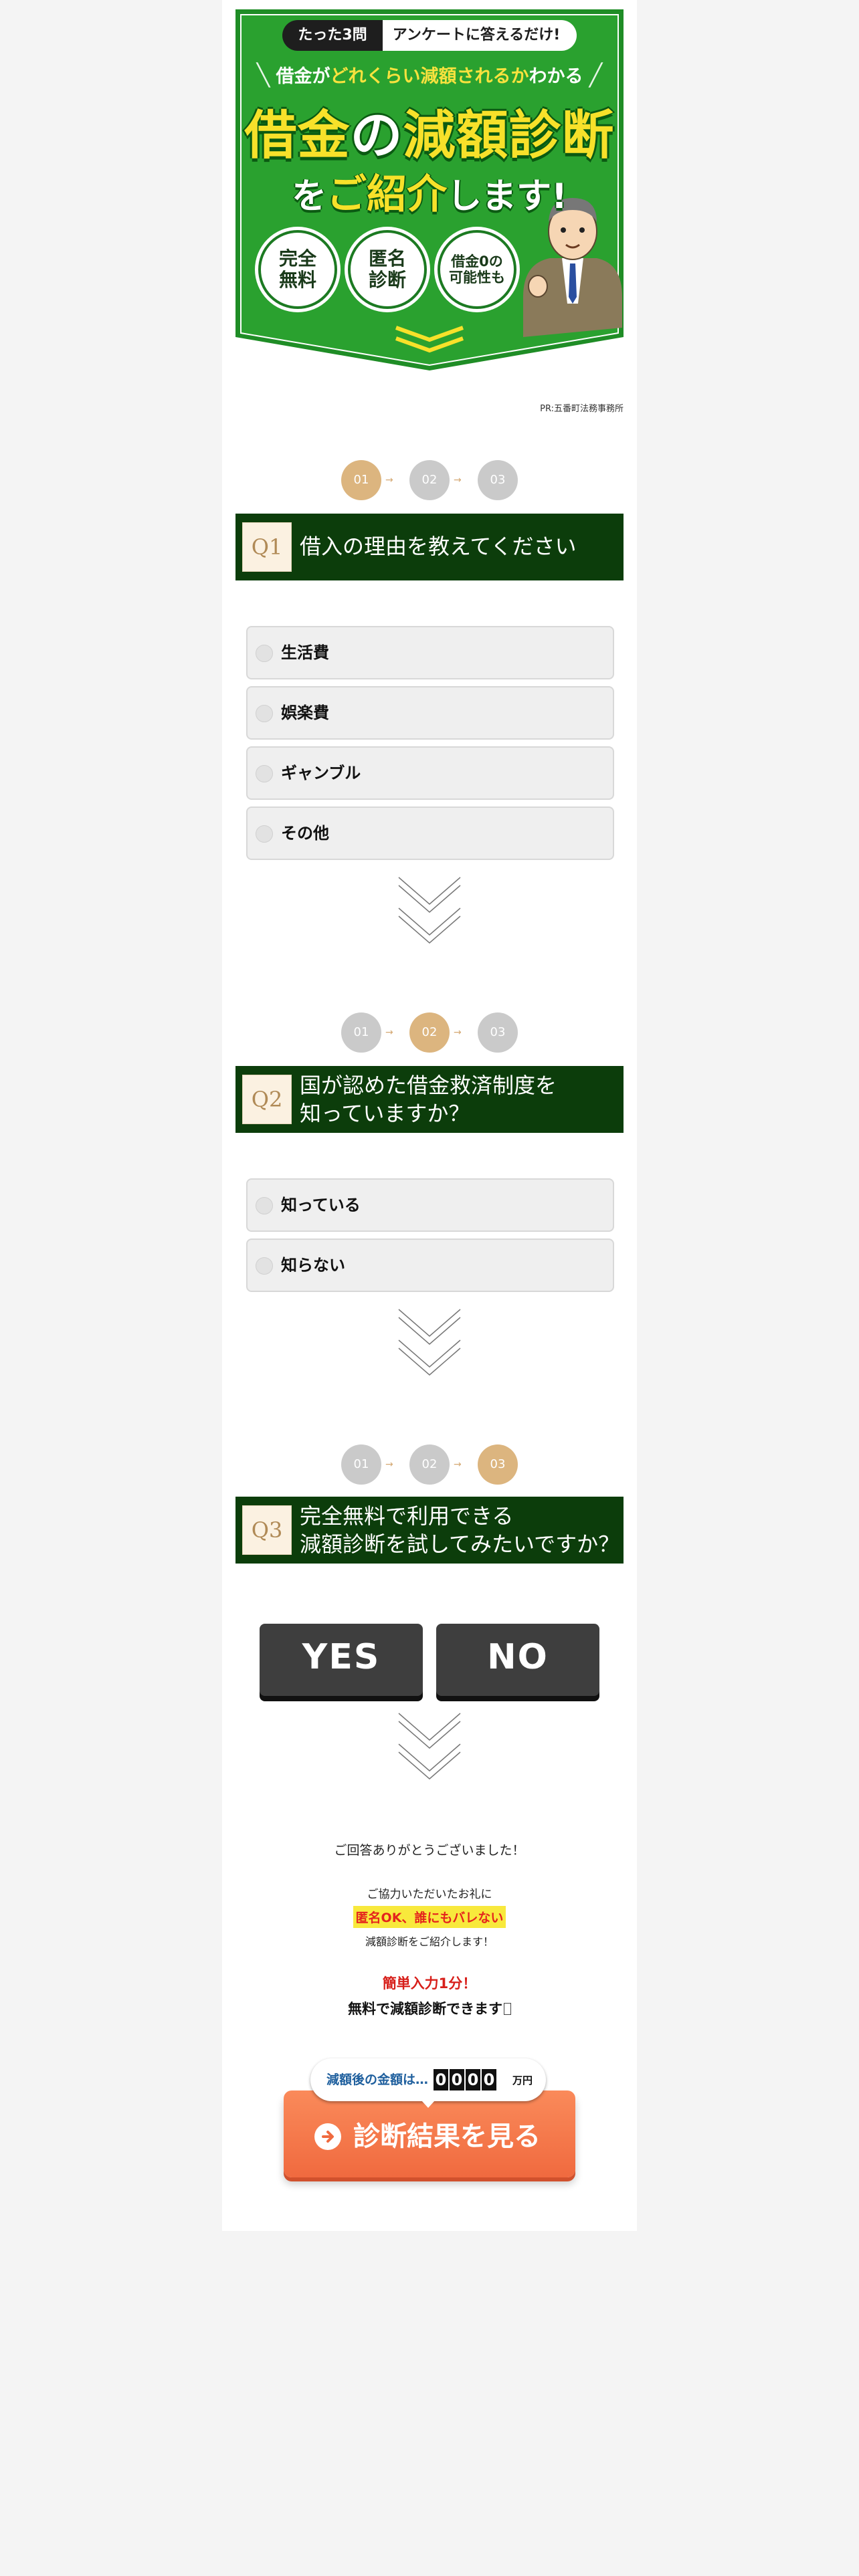 This screenshot has height=2576, width=859. I want to click on see-results-label: 診断結果を見る, so click(447, 2136).